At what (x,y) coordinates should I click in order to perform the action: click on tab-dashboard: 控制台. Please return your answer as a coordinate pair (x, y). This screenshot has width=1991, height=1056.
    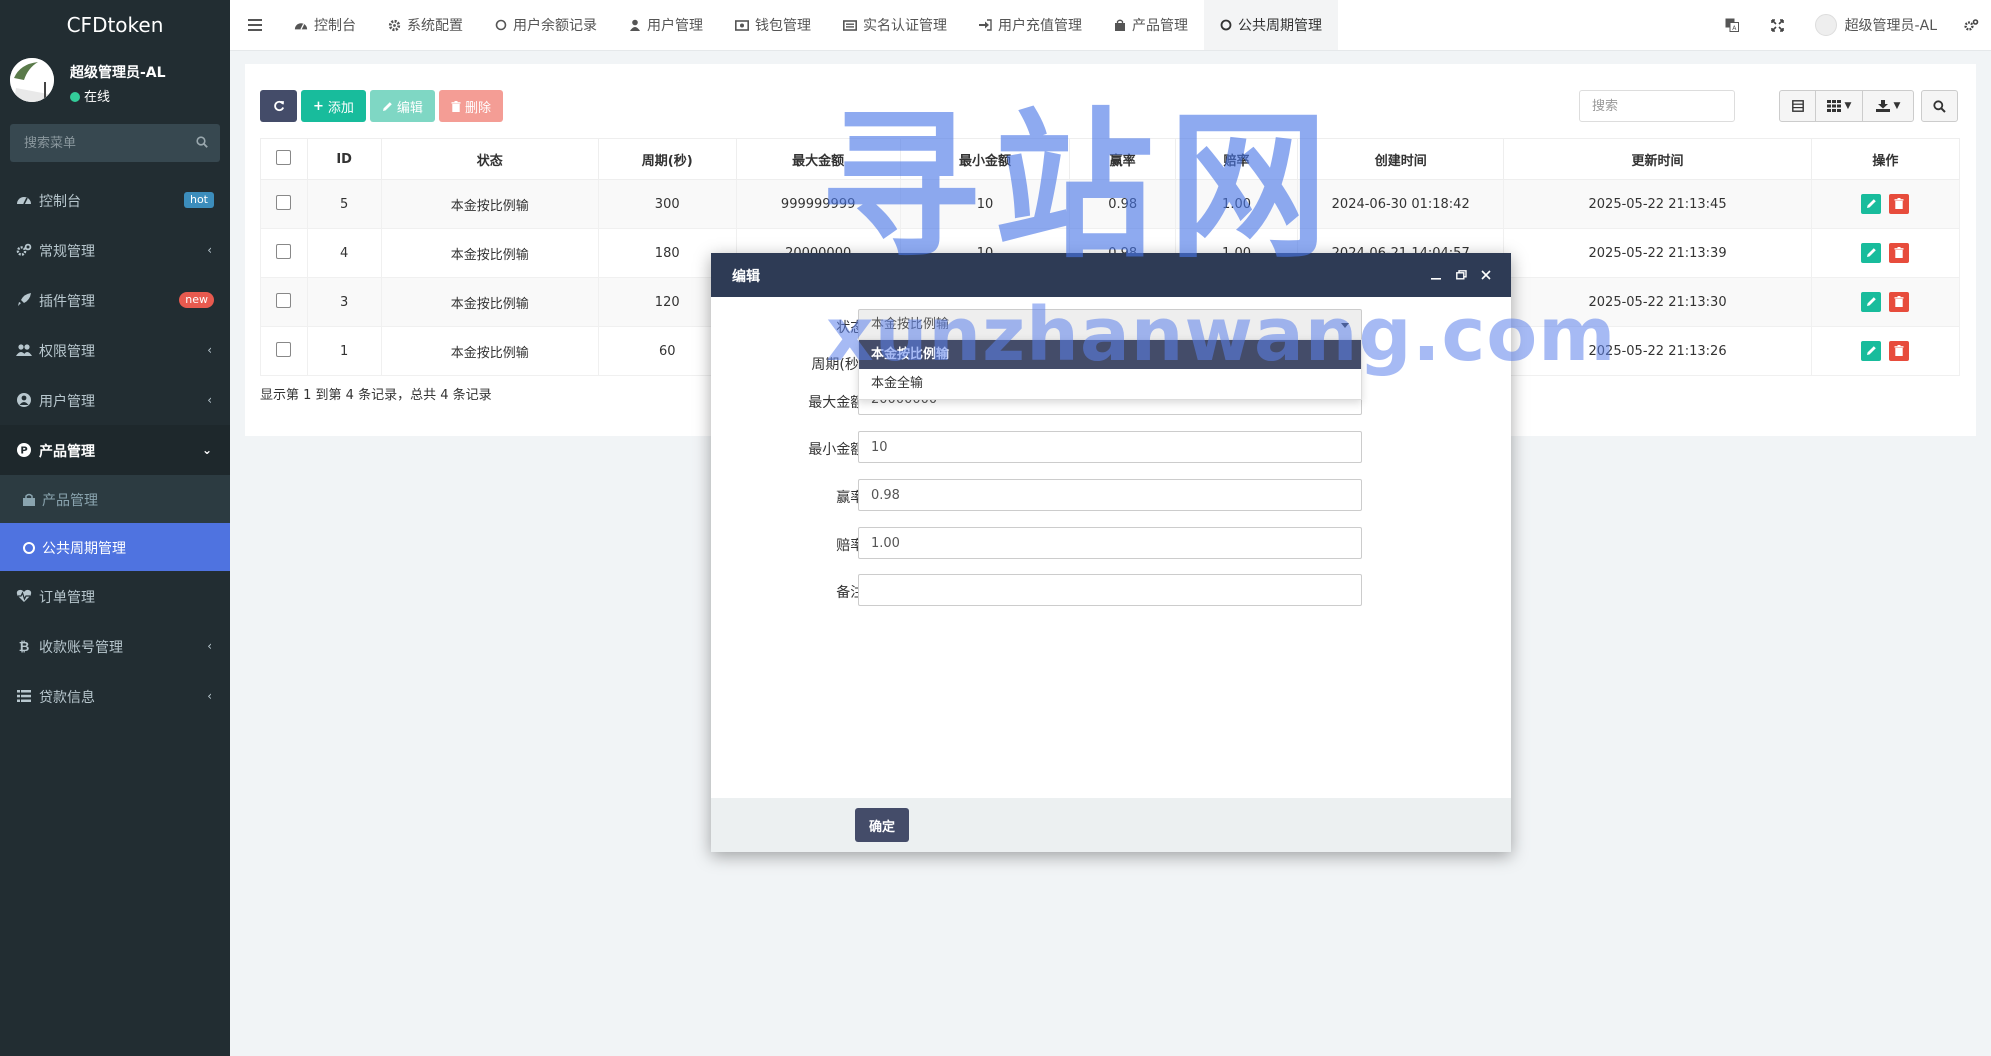
    Looking at the image, I should click on (325, 25).